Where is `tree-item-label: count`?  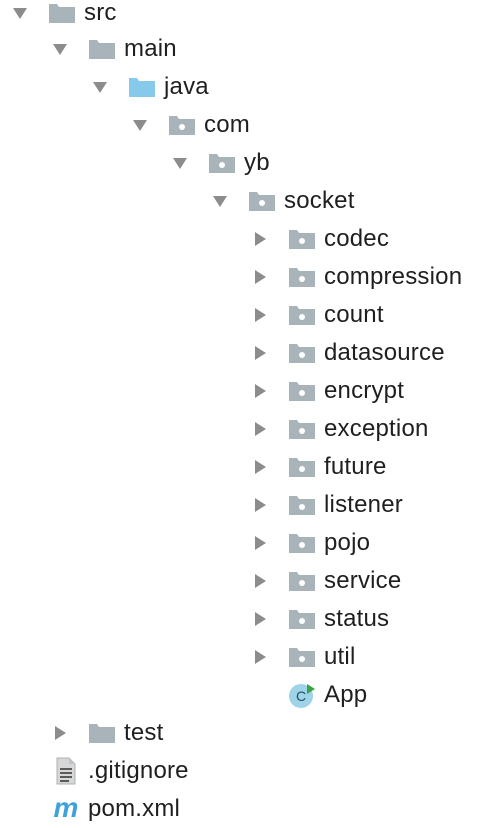 tree-item-label: count is located at coordinates (354, 314).